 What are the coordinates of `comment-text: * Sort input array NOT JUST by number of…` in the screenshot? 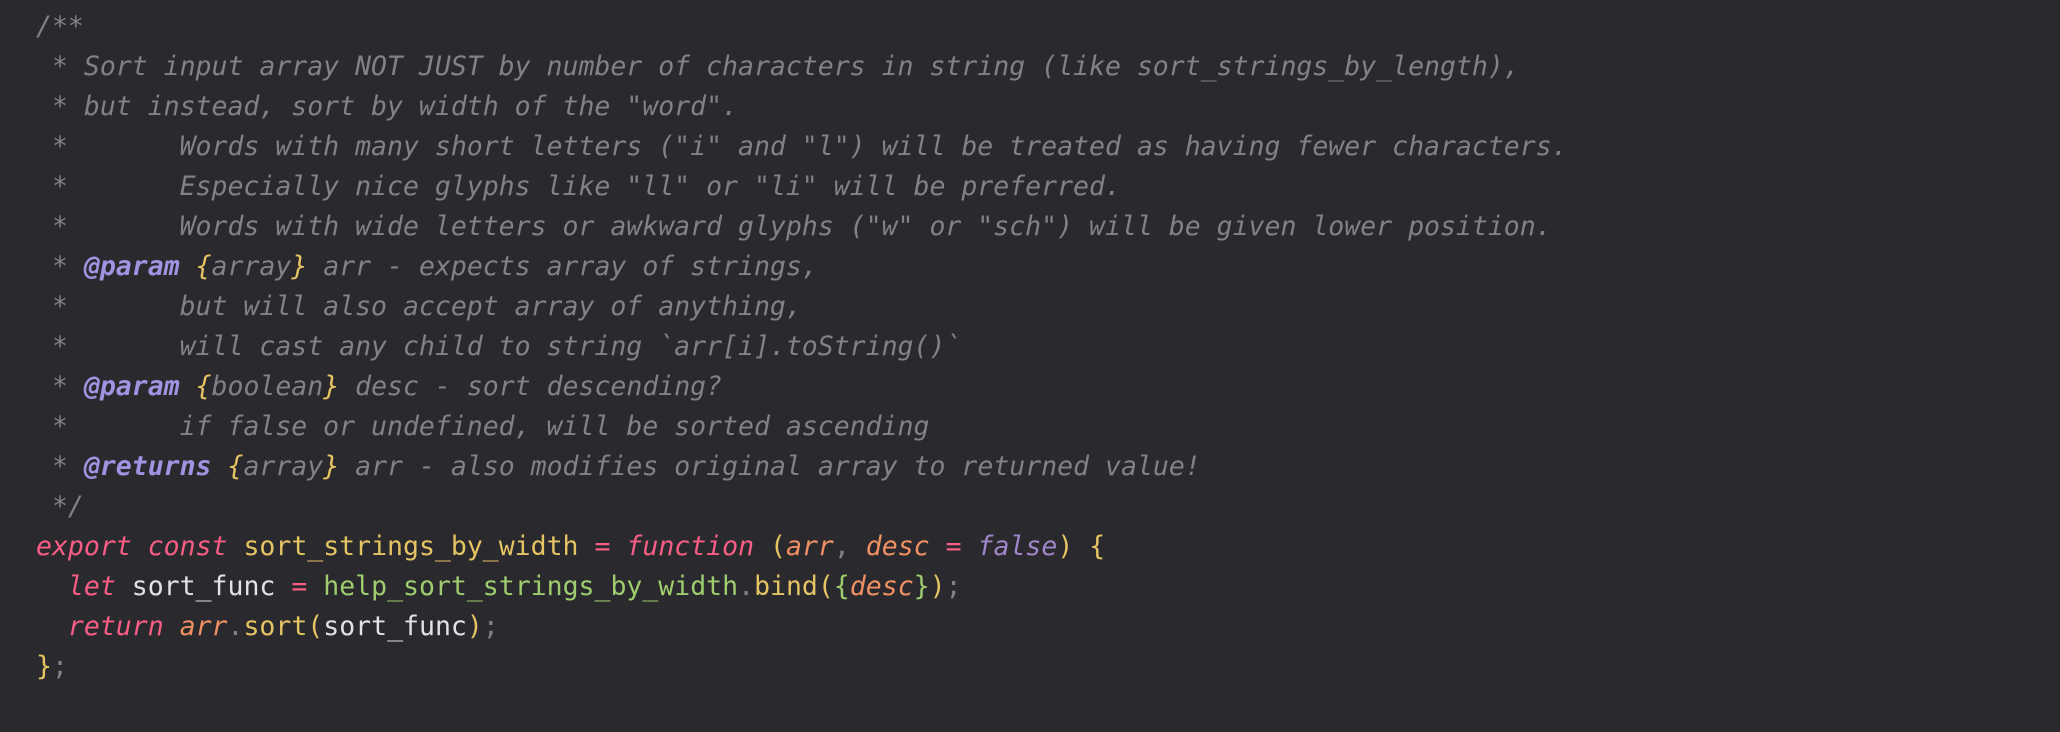 It's located at (778, 66).